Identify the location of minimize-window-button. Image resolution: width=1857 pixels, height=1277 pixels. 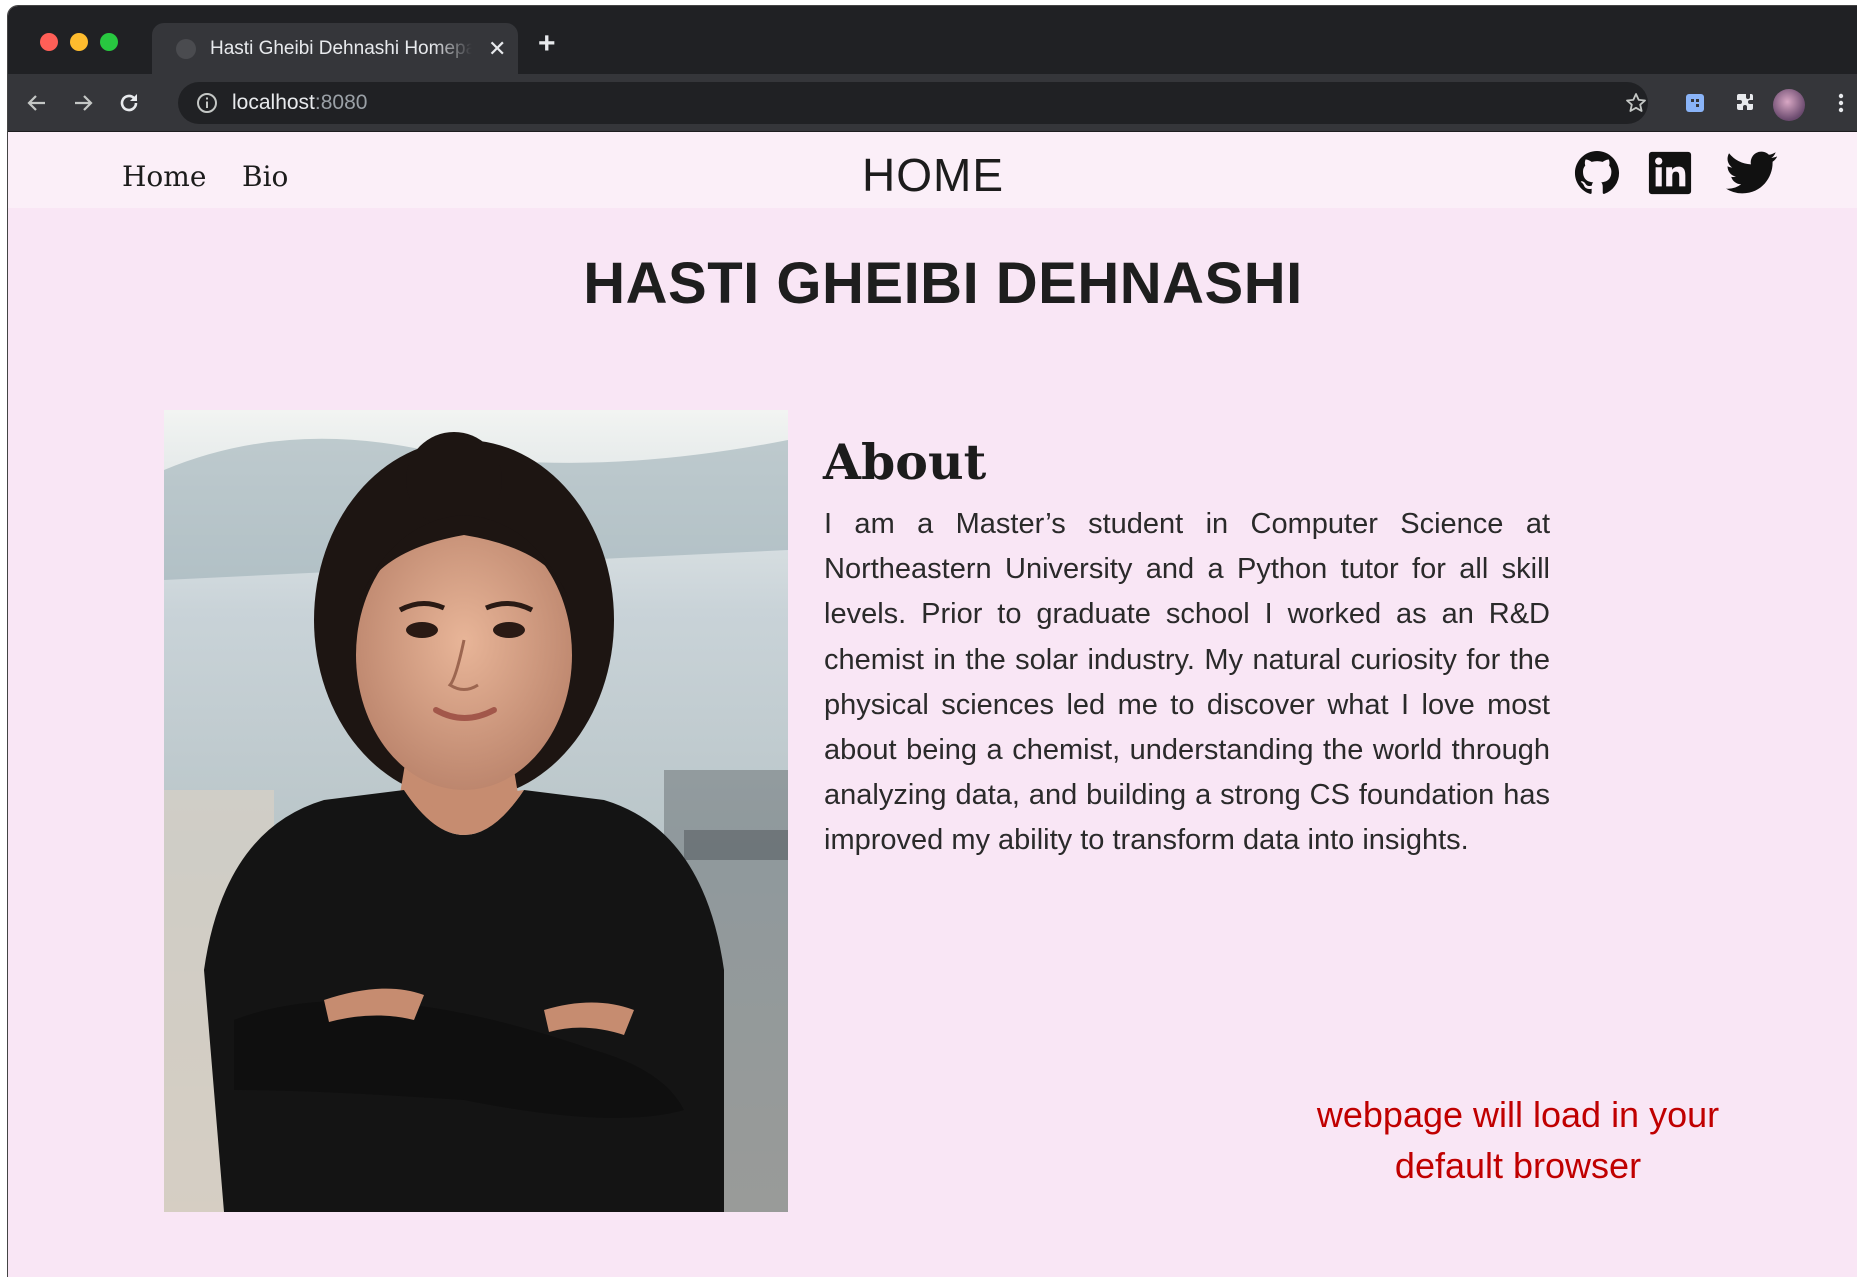
(79, 42).